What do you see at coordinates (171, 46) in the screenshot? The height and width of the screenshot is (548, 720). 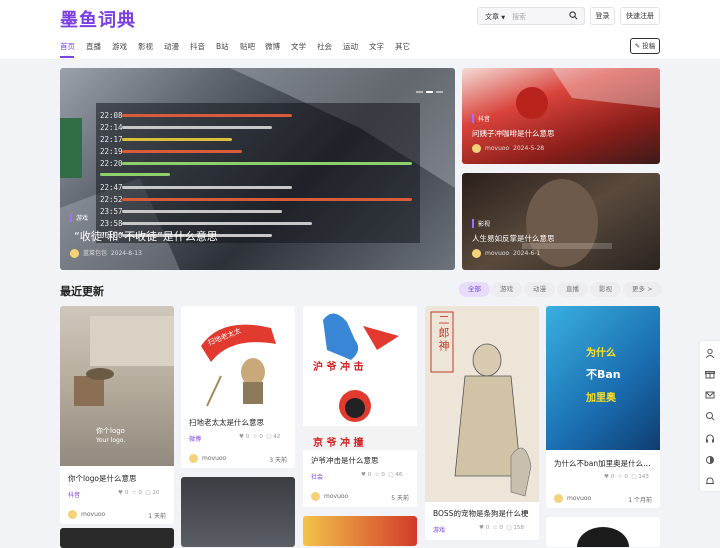 I see `nav-item-anime: 动漫` at bounding box center [171, 46].